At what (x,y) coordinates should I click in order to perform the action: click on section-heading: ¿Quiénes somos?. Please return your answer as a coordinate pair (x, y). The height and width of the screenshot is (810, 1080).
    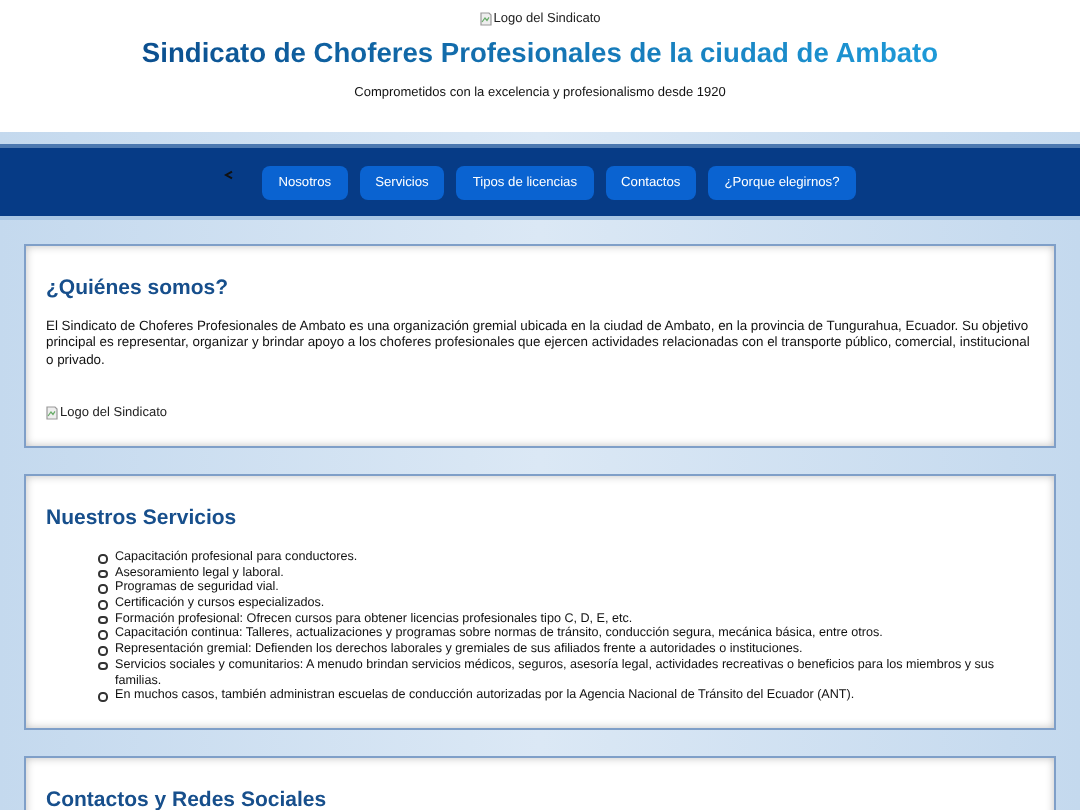
    Looking at the image, I should click on (138, 288).